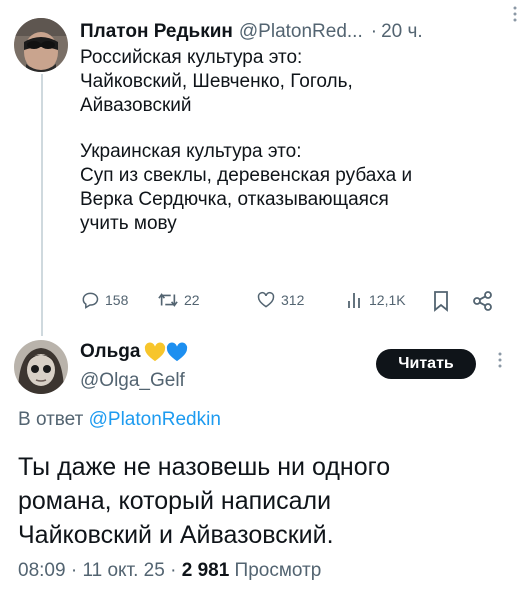 The height and width of the screenshot is (600, 521). What do you see at coordinates (117, 300) in the screenshot?
I see `reply-count: 158` at bounding box center [117, 300].